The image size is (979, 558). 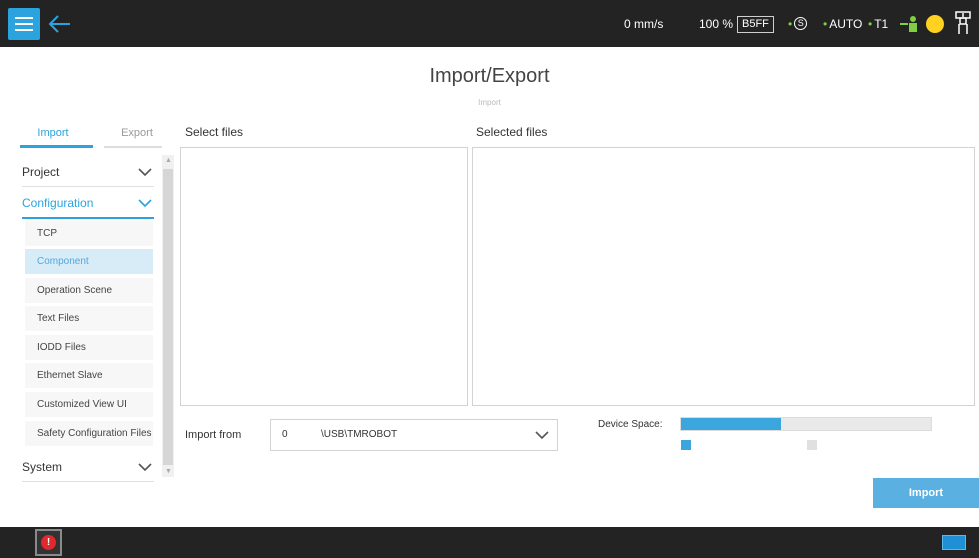 I want to click on nav-section-system: System, so click(x=88, y=467).